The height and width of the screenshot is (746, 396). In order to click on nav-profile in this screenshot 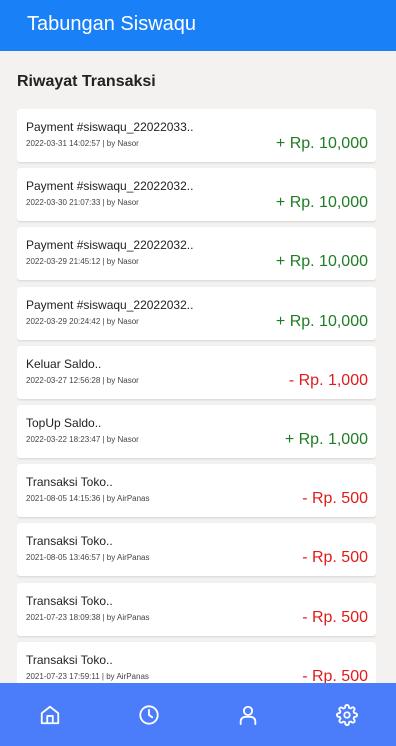, I will do `click(247, 714)`.